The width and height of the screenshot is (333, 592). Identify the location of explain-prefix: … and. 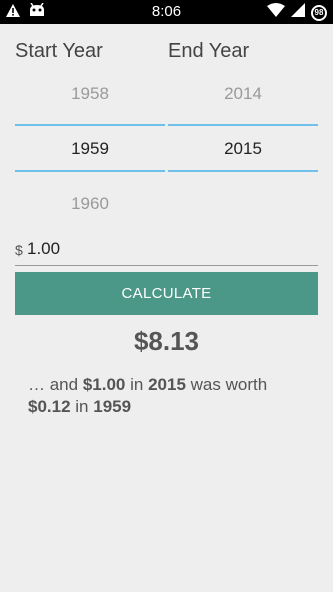
(53, 384).